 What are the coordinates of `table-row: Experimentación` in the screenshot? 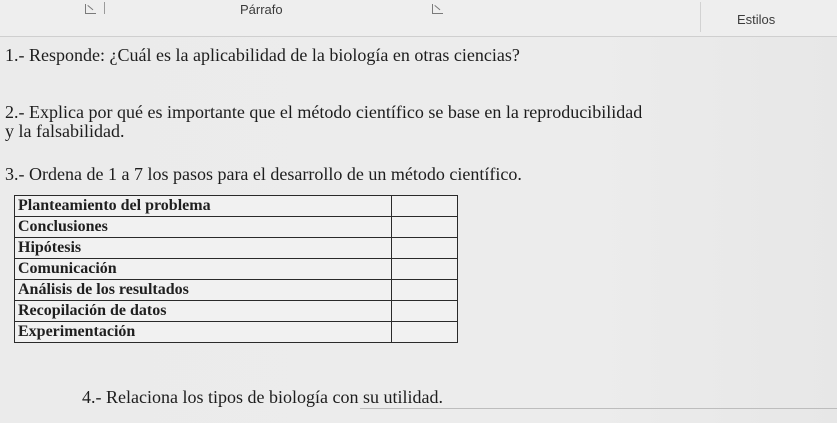 It's located at (236, 332).